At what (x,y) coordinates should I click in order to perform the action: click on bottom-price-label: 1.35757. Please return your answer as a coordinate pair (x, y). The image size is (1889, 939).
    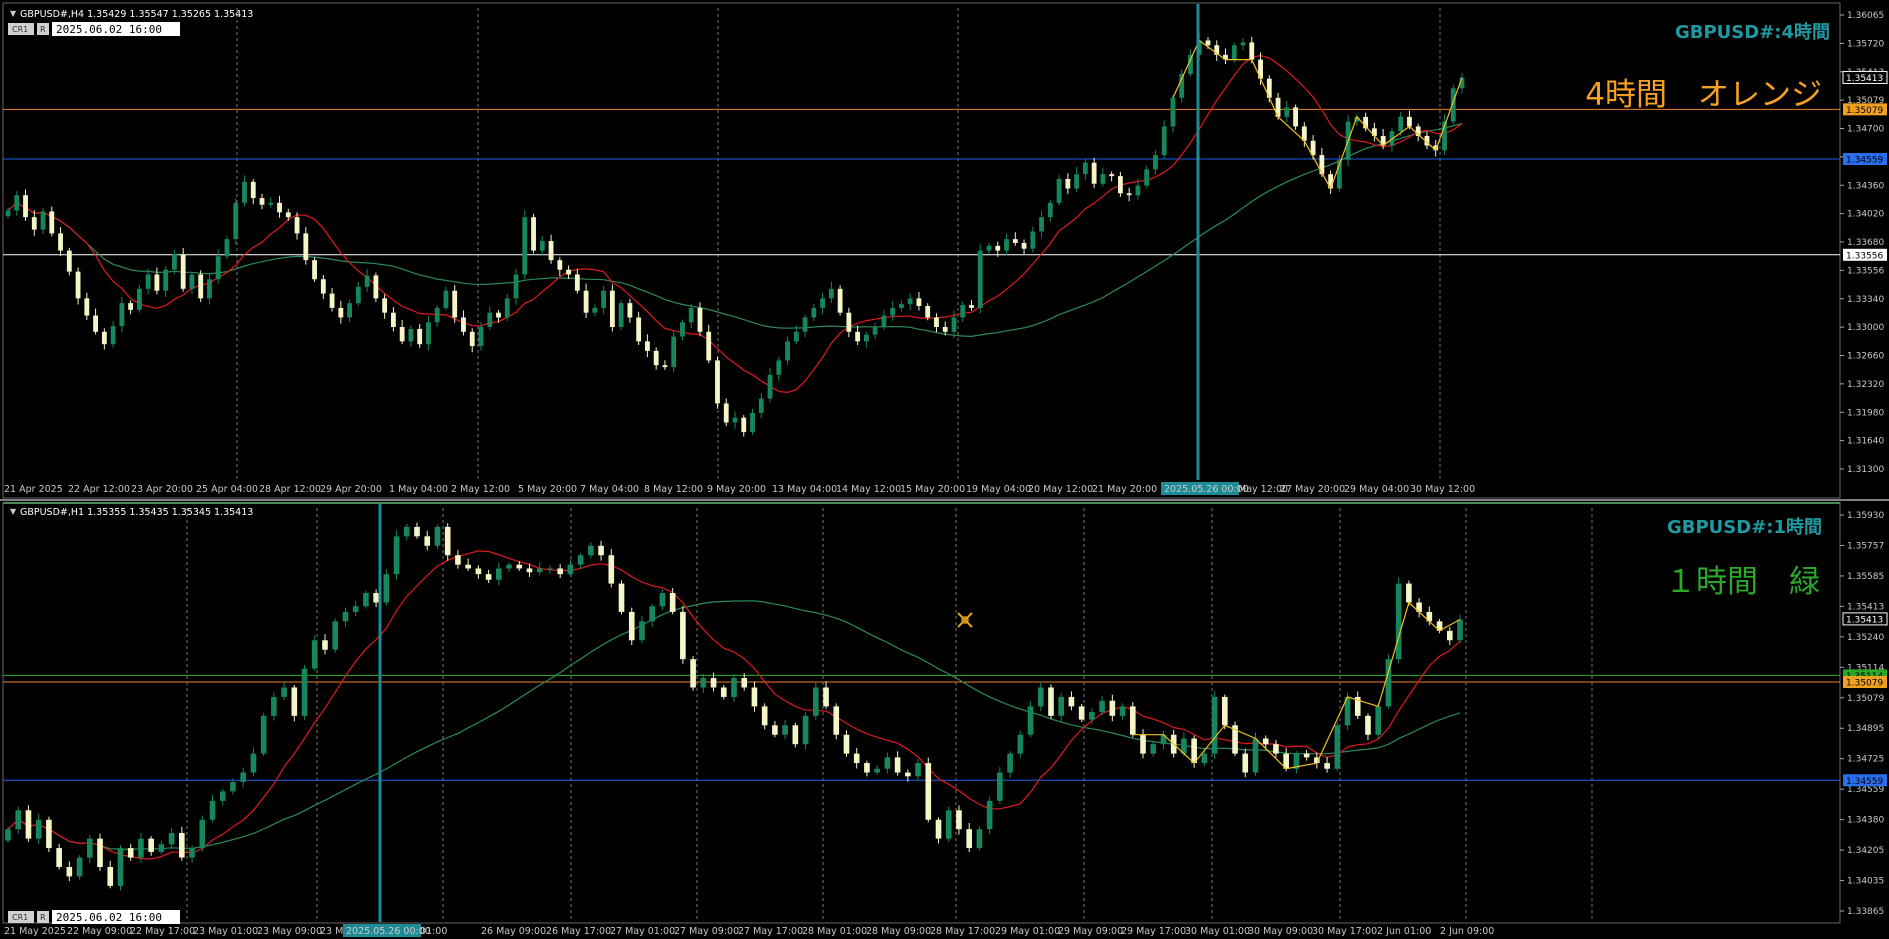
    Looking at the image, I should click on (1865, 546).